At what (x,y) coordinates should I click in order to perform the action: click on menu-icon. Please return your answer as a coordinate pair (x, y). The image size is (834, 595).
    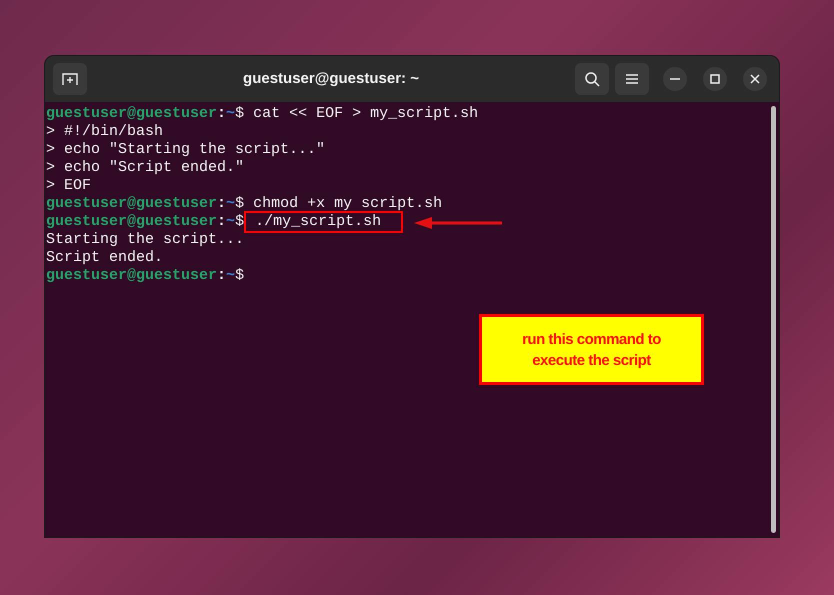
    Looking at the image, I should click on (632, 79).